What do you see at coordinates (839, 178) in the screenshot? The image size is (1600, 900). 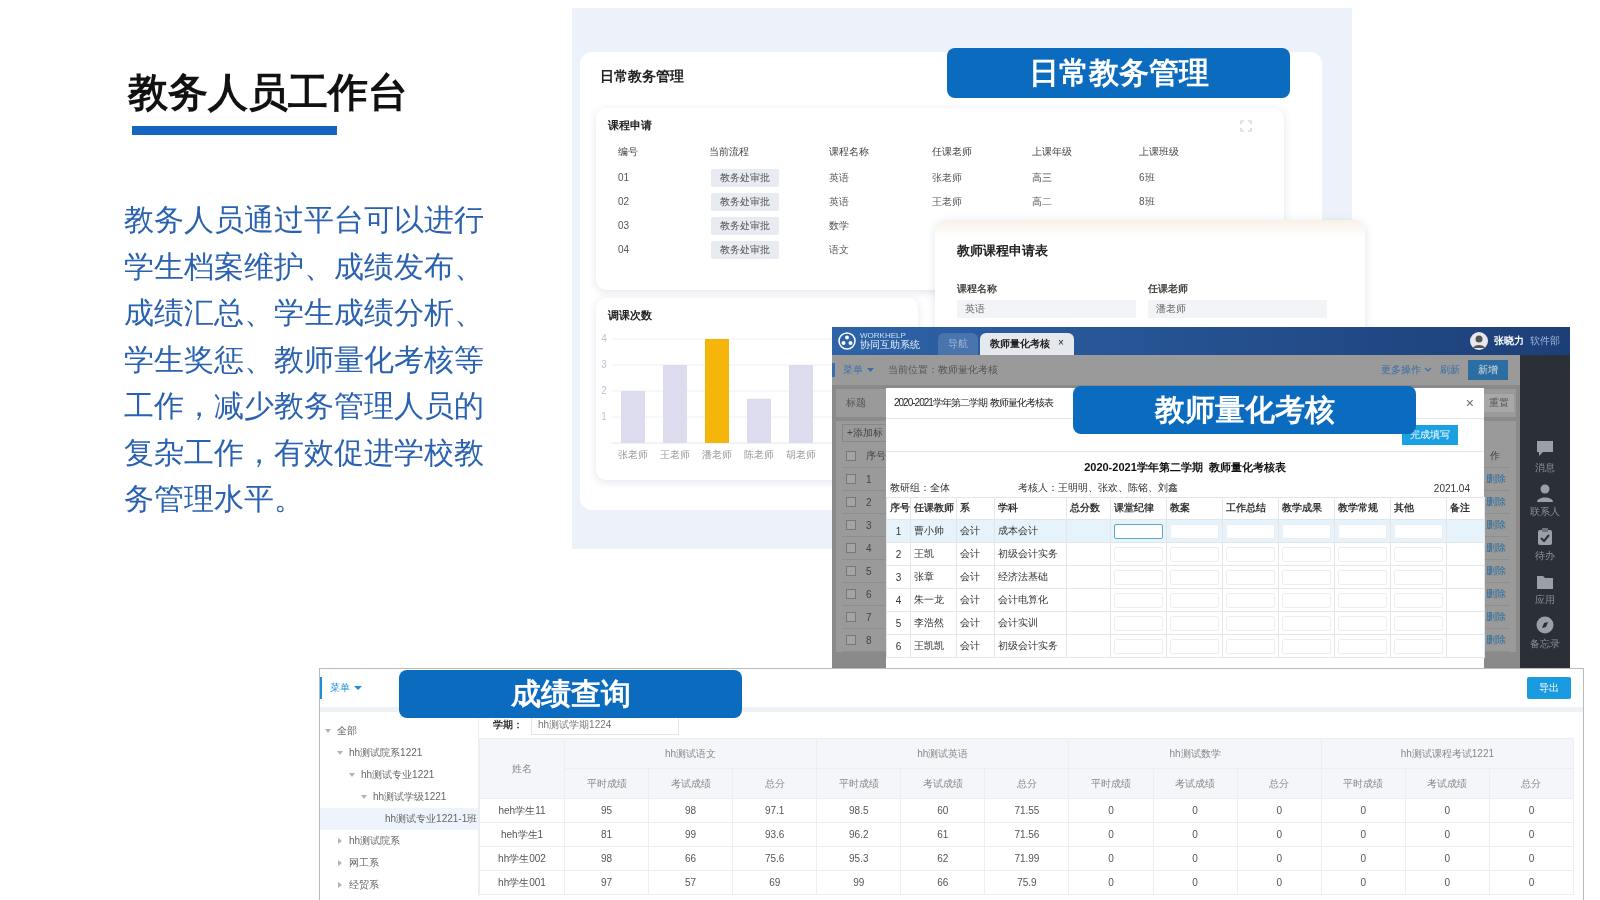 I see `table-cell-text: 英语` at bounding box center [839, 178].